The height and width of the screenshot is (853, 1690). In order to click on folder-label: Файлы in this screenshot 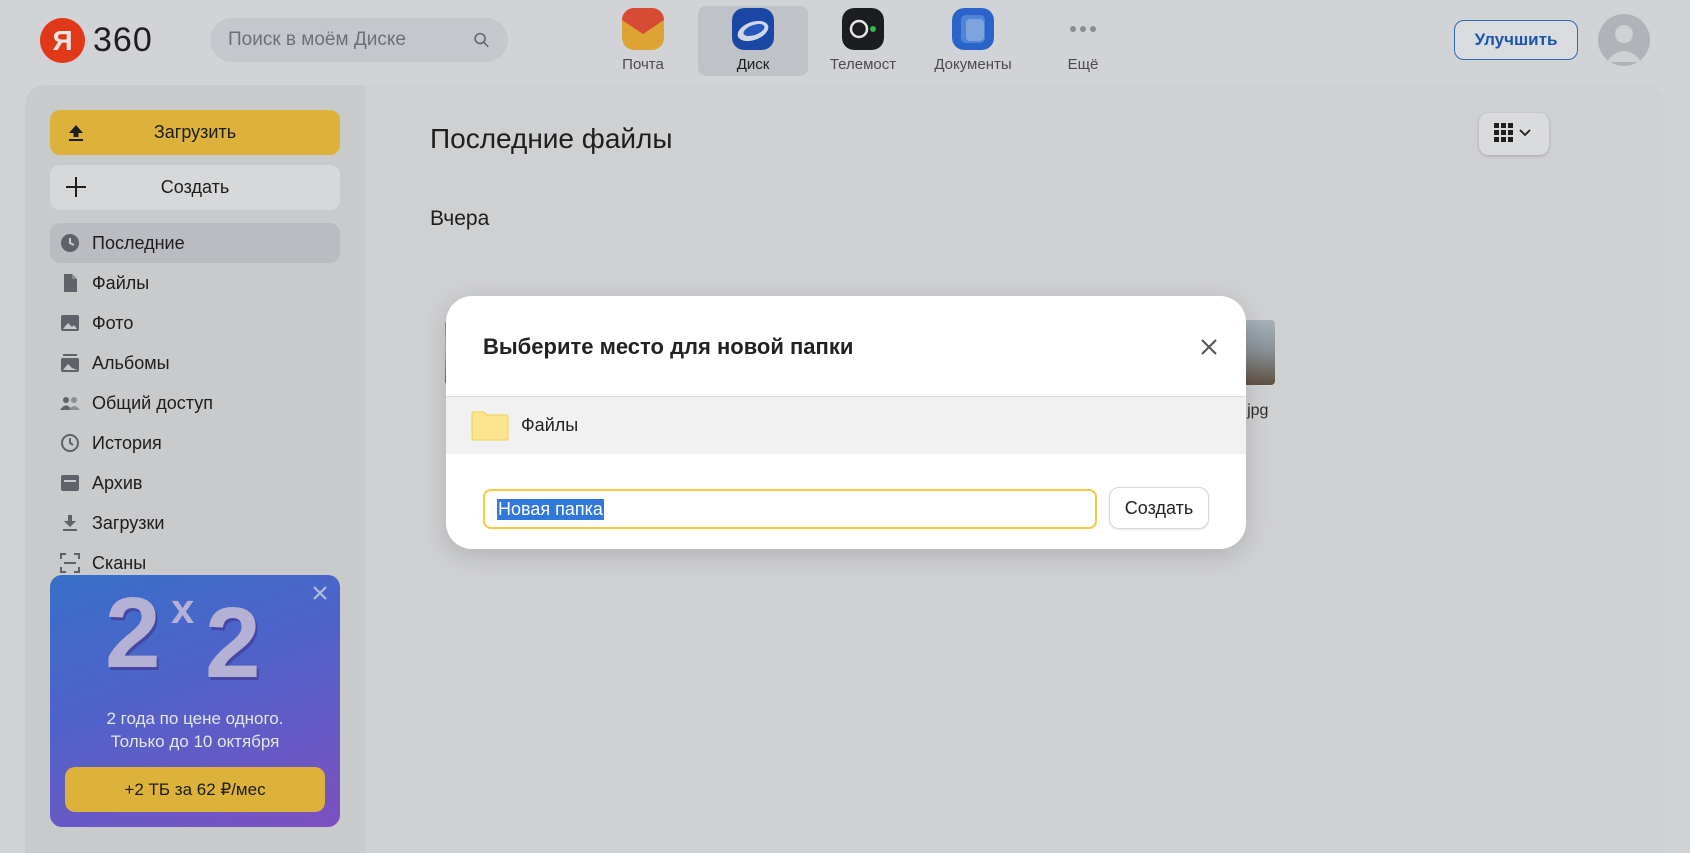, I will do `click(550, 425)`.